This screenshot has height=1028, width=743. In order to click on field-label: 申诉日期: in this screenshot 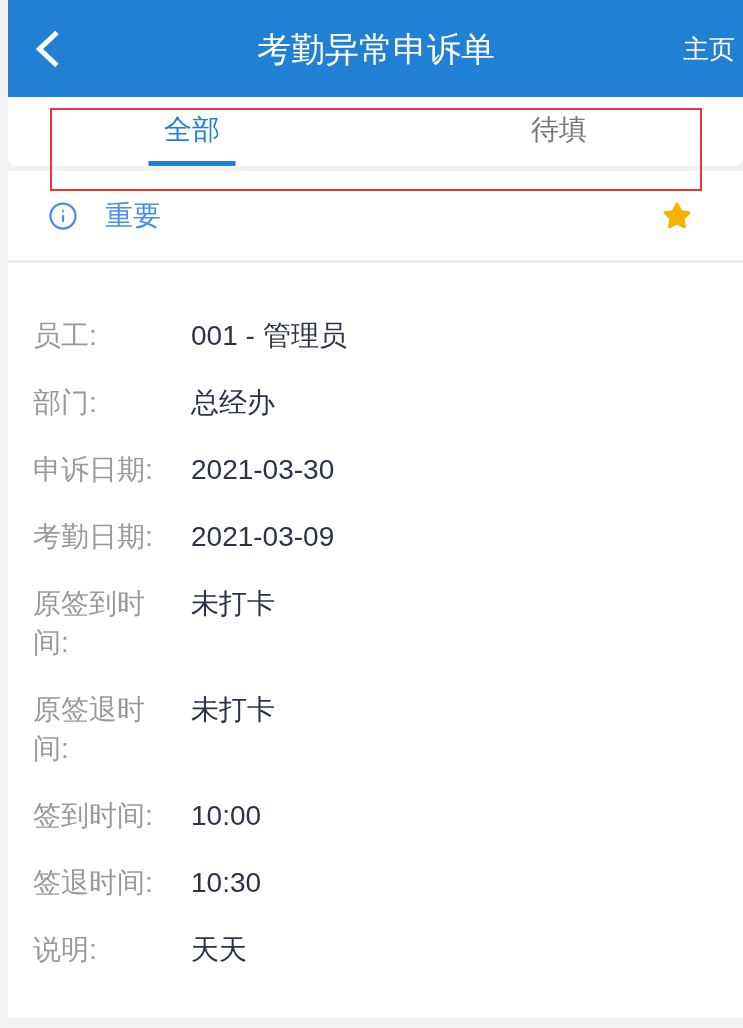, I will do `click(93, 470)`.